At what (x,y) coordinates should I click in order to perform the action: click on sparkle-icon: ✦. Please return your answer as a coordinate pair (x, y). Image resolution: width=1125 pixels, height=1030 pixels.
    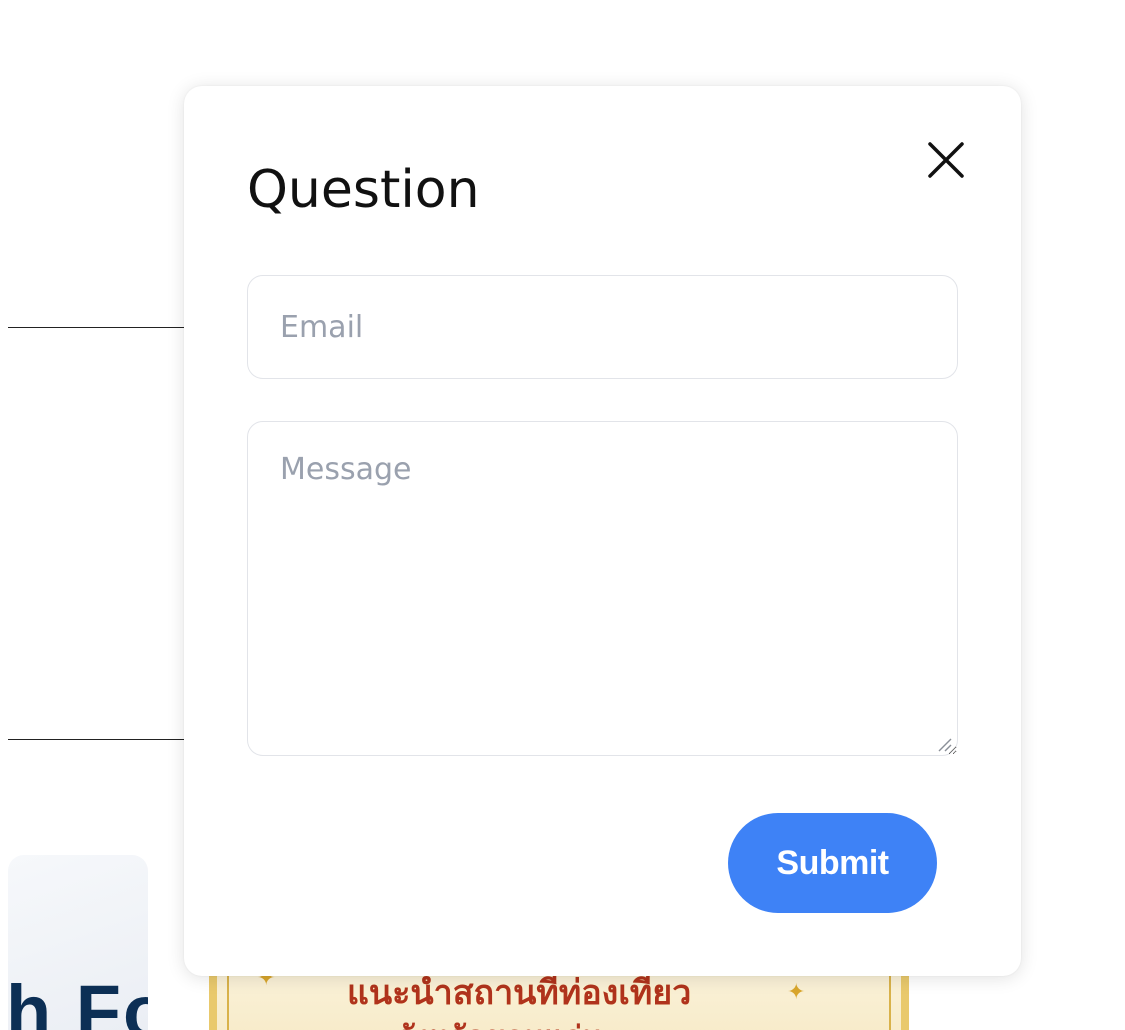
    Looking at the image, I should click on (796, 992).